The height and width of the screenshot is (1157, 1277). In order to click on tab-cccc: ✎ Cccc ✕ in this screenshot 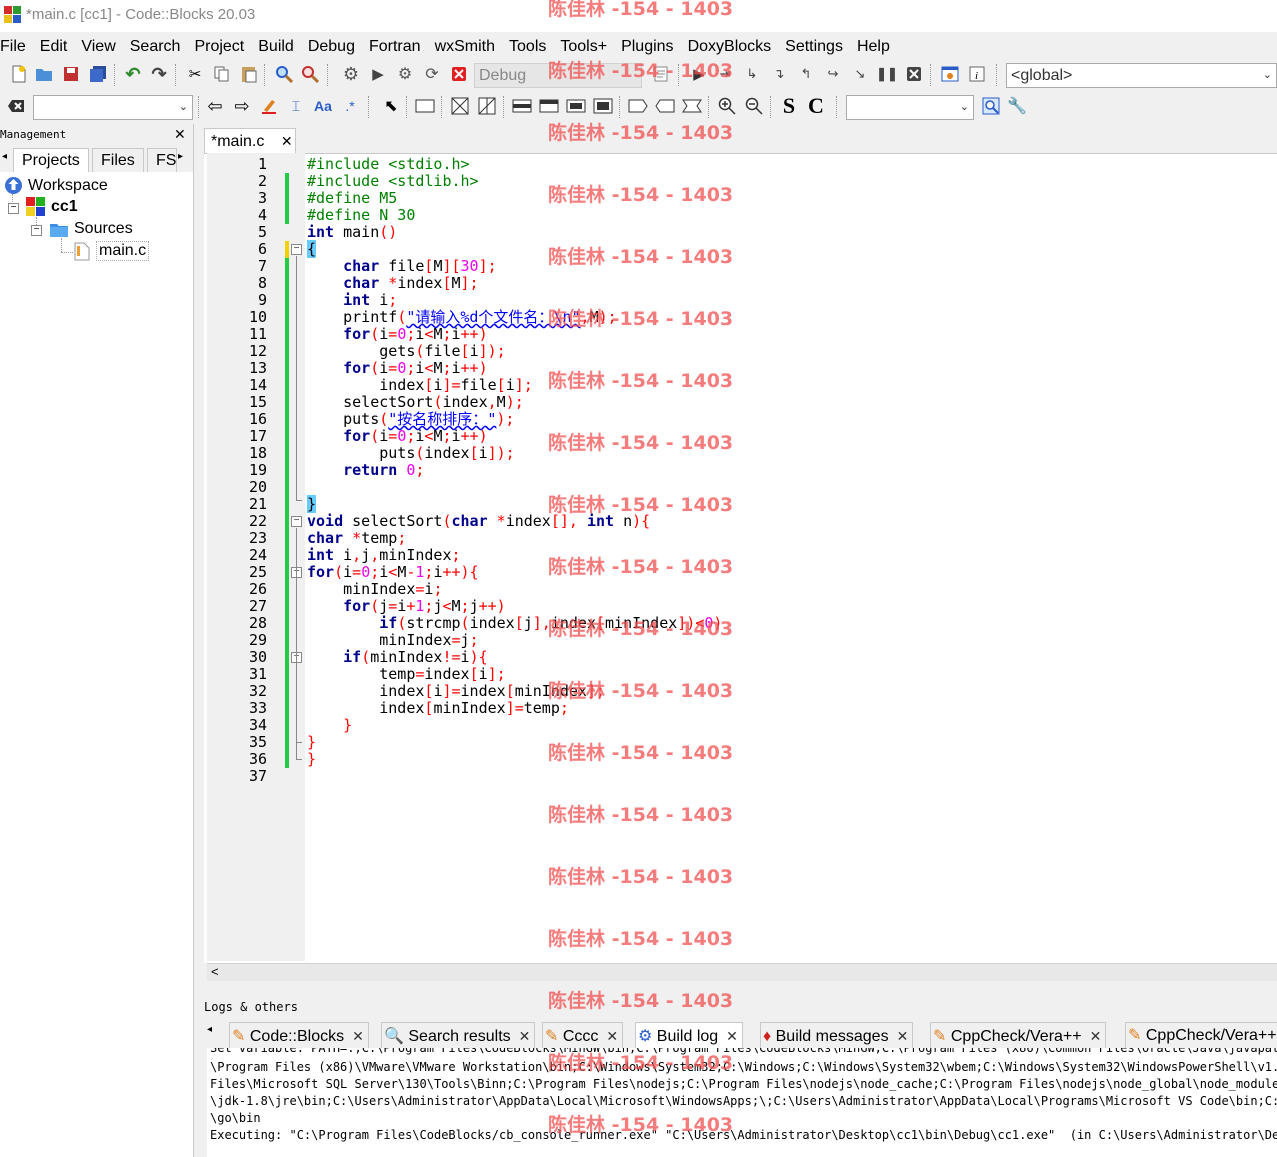, I will do `click(583, 1035)`.